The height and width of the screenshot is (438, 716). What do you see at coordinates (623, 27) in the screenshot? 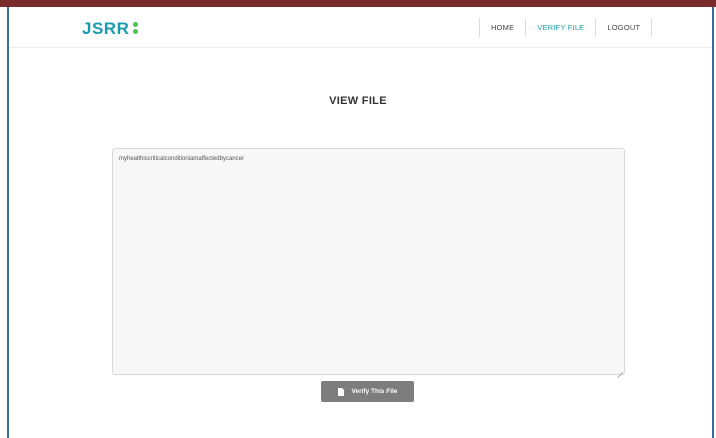
I see `nav-item-logout: LOGOUT` at bounding box center [623, 27].